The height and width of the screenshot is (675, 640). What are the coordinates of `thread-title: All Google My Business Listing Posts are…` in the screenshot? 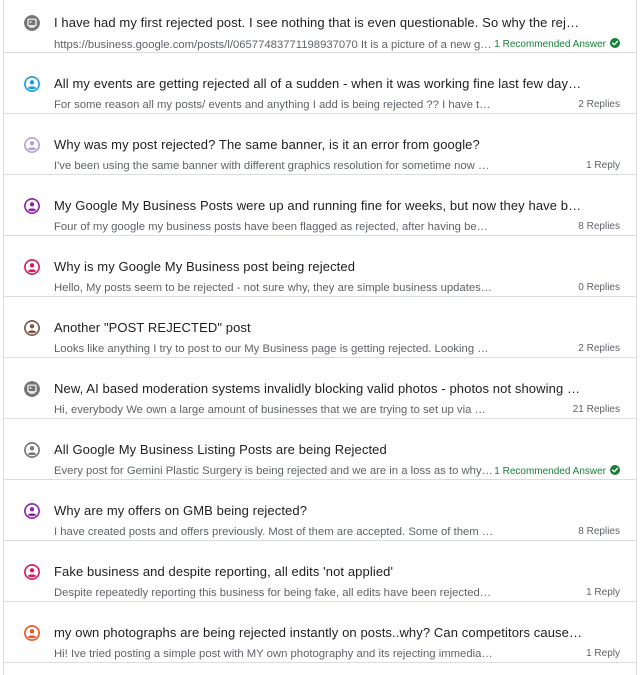 It's located at (319, 450).